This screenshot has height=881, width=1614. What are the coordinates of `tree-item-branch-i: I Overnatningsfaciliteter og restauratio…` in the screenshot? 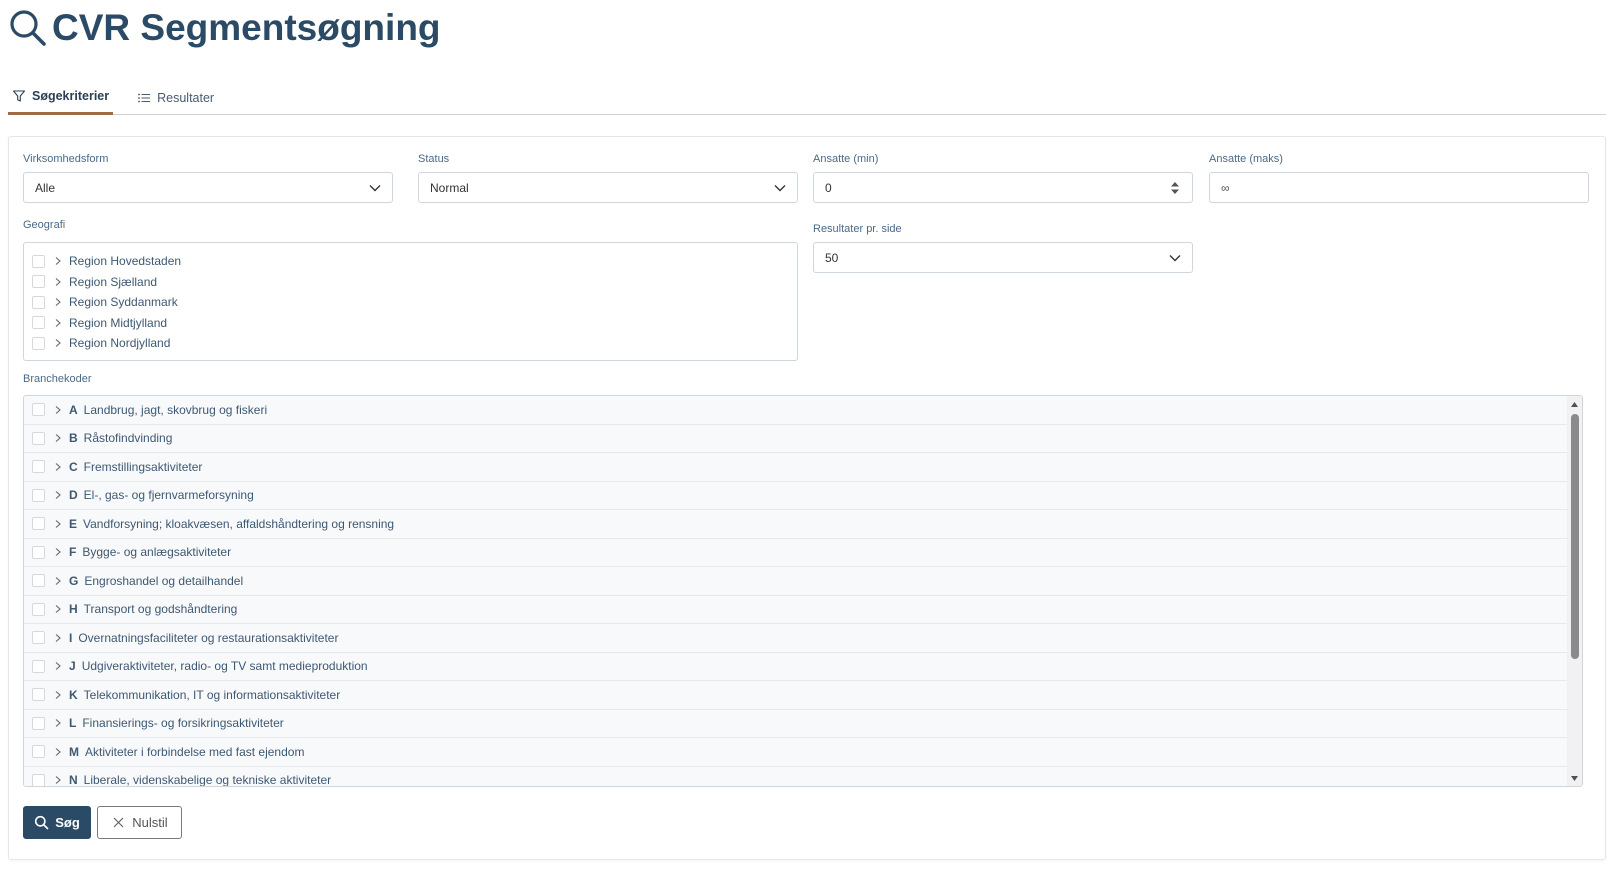 It's located at (796, 638).